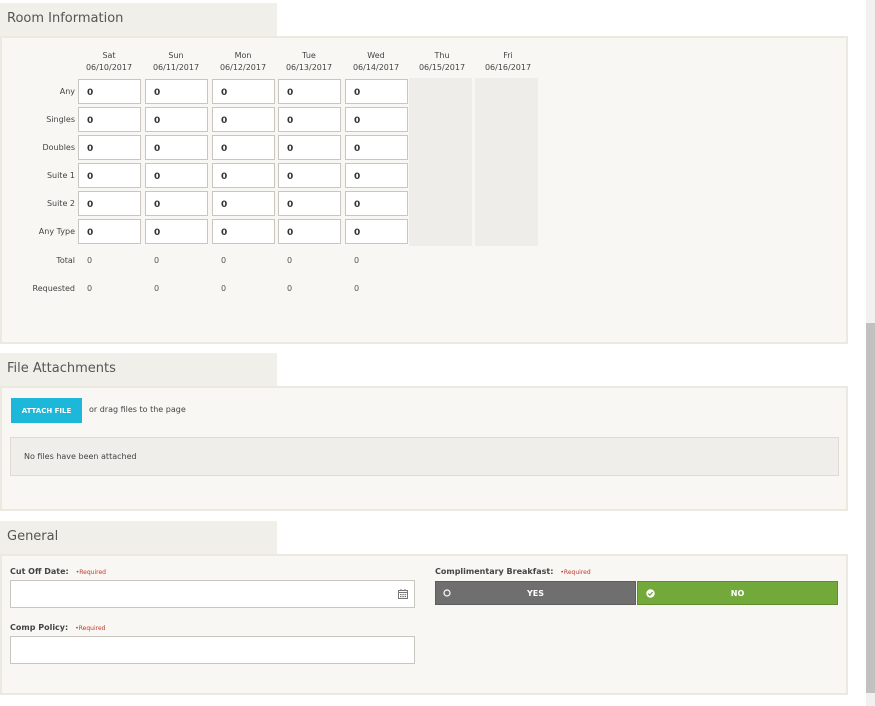  I want to click on comp-policy-label: Comp Policy: •Required, so click(57, 627).